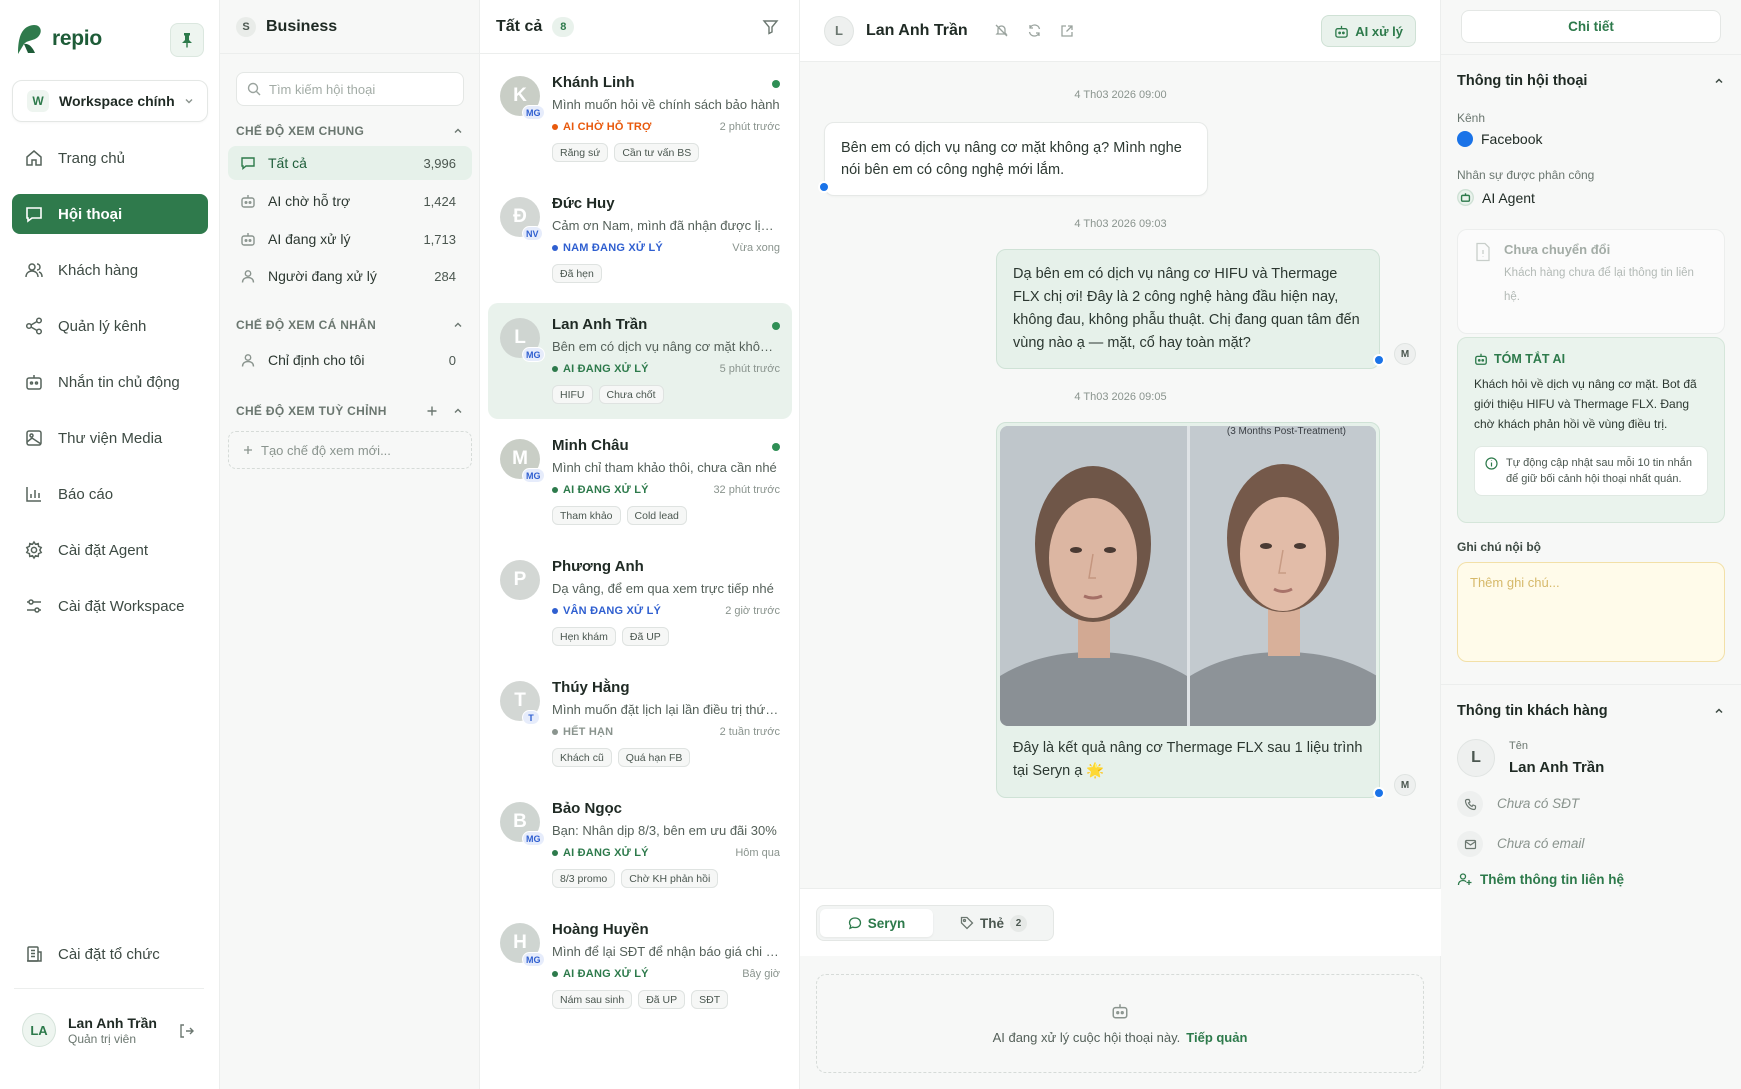 The width and height of the screenshot is (1741, 1089). What do you see at coordinates (577, 273) in the screenshot?
I see `tag-chip: Đã hẹn` at bounding box center [577, 273].